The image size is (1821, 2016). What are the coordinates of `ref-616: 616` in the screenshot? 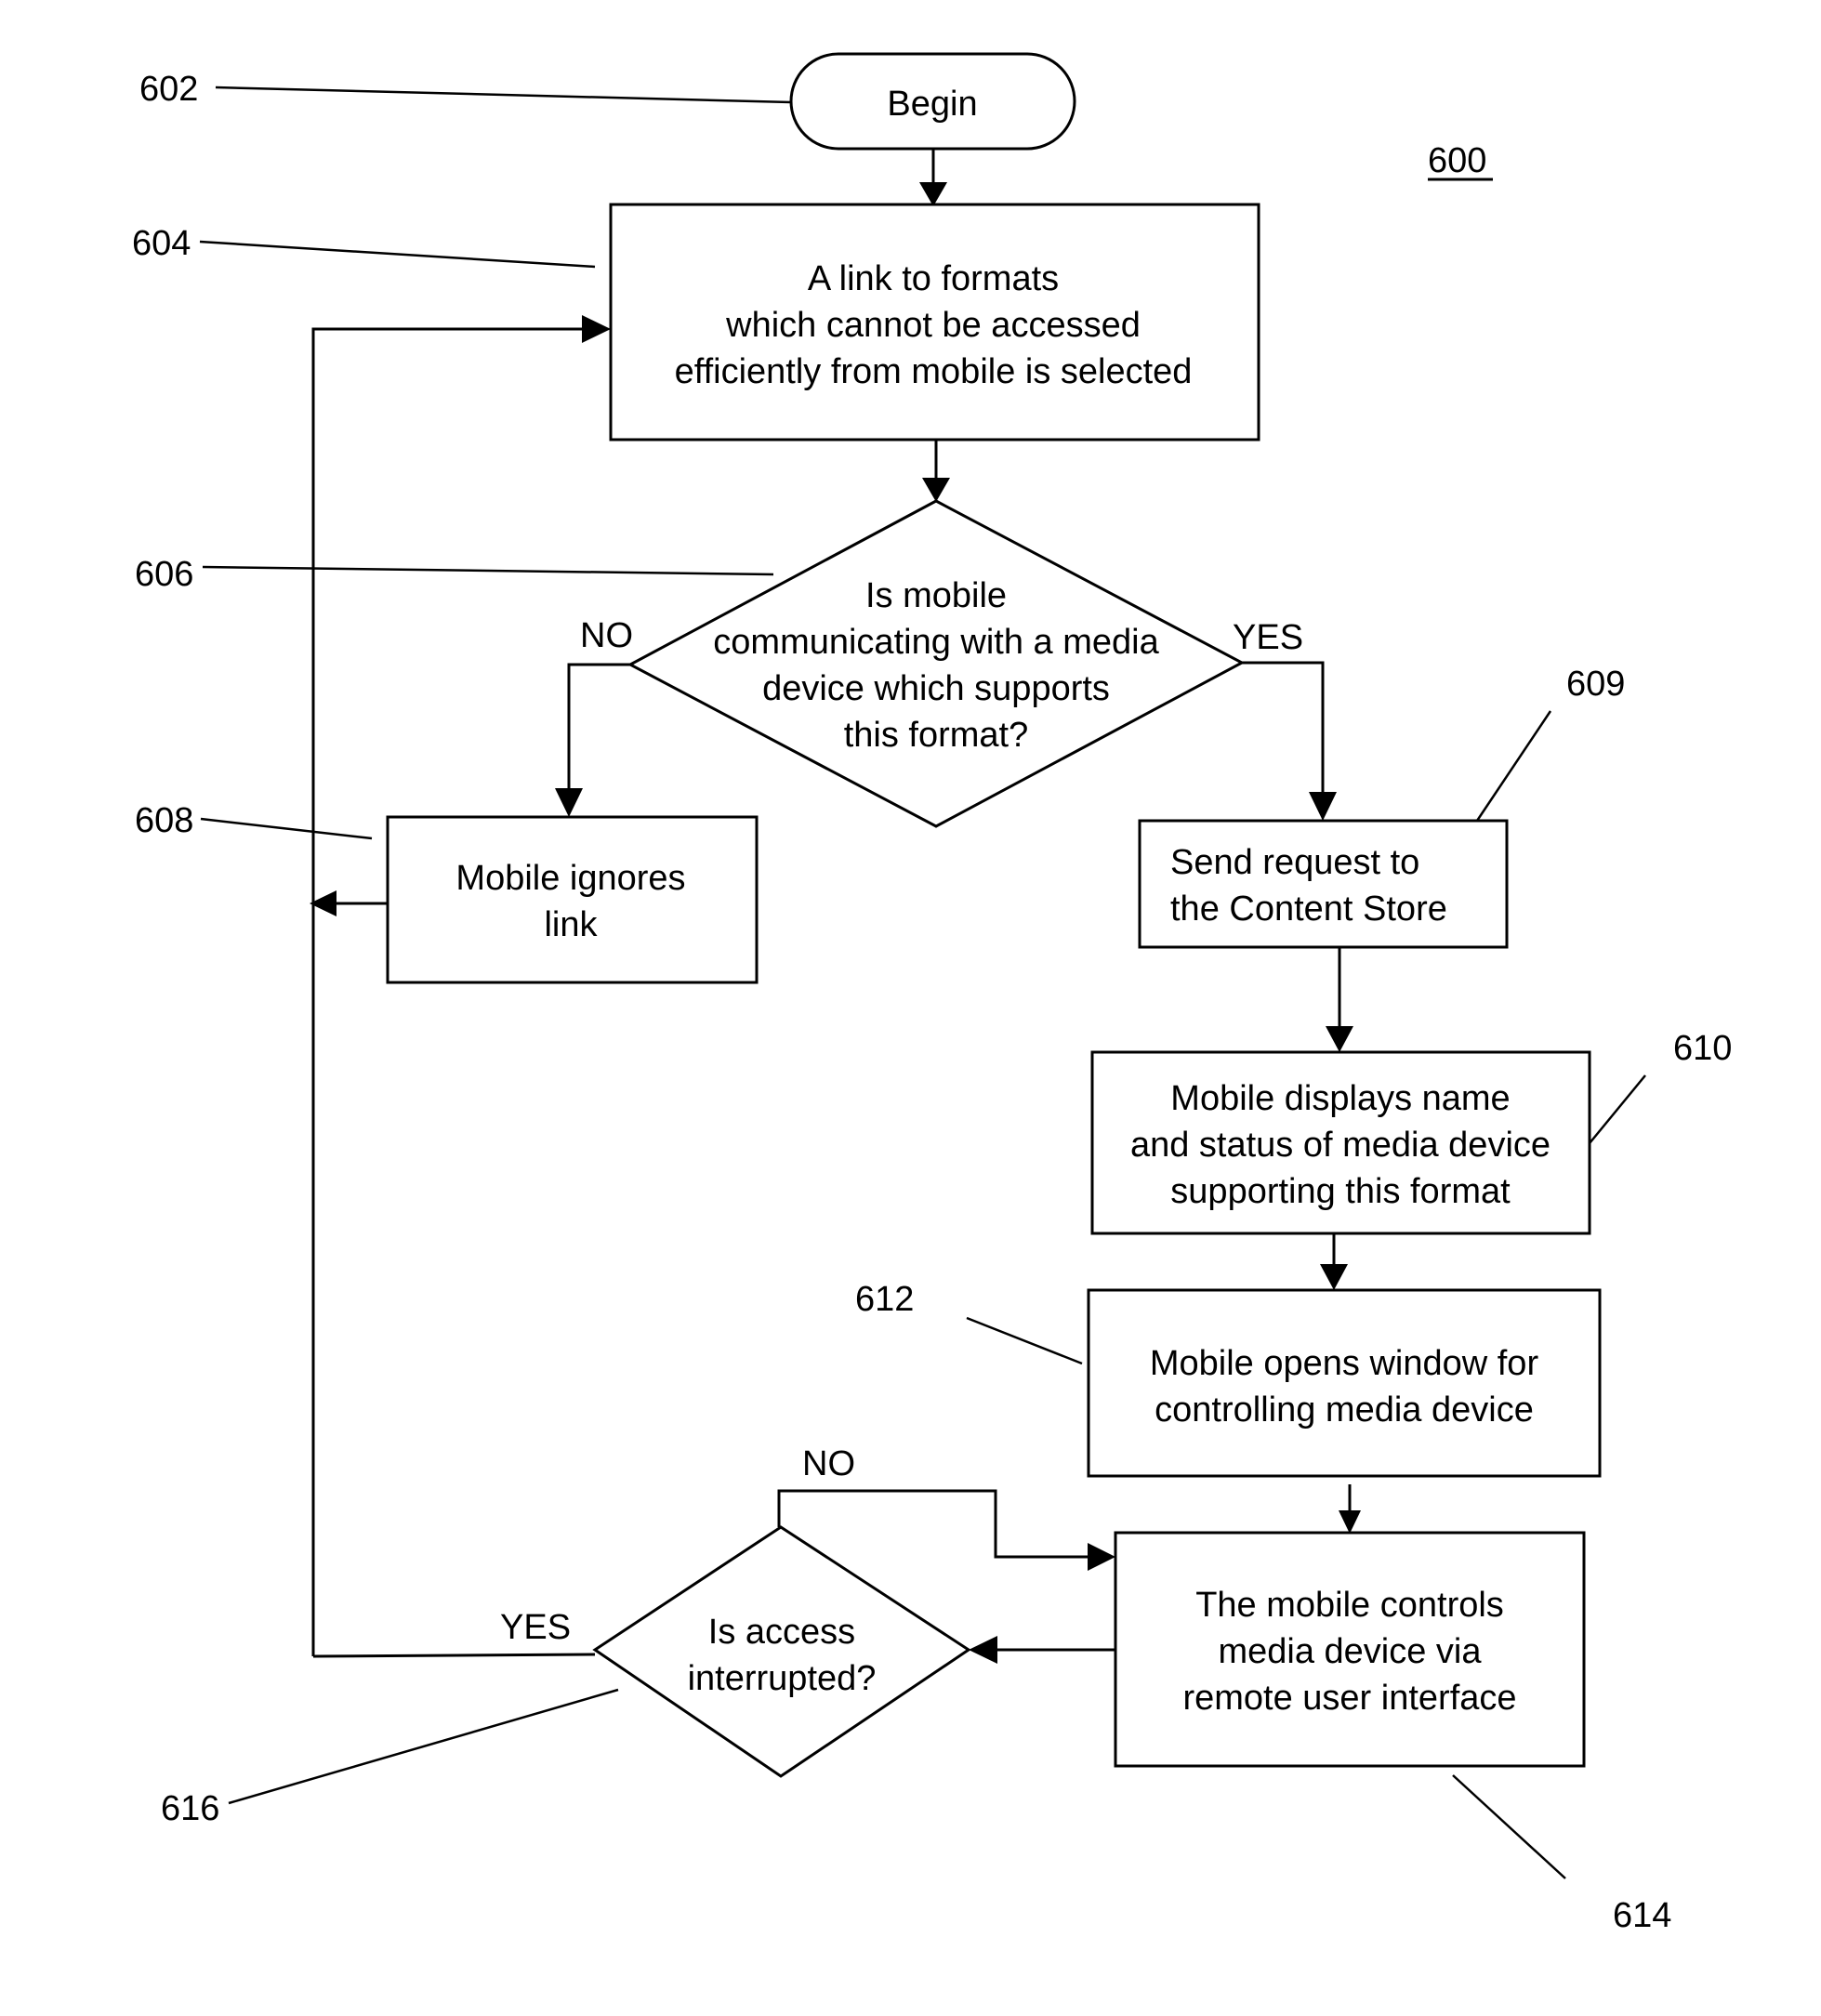 It's located at (190, 1809).